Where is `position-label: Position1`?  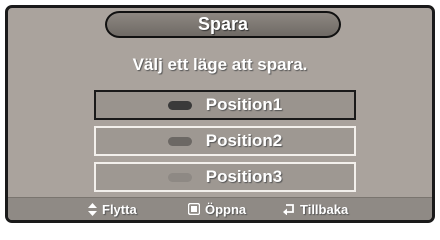
position-label: Position1 is located at coordinates (244, 104).